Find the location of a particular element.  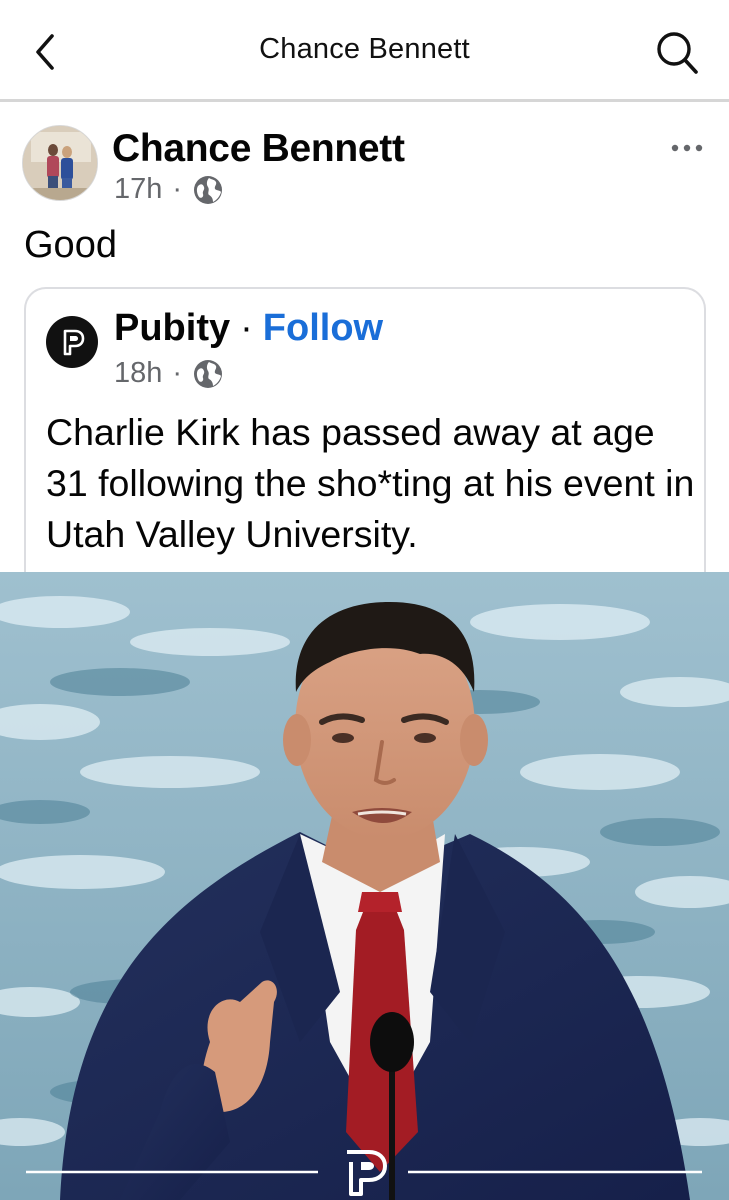

post-time: 17h is located at coordinates (138, 189).